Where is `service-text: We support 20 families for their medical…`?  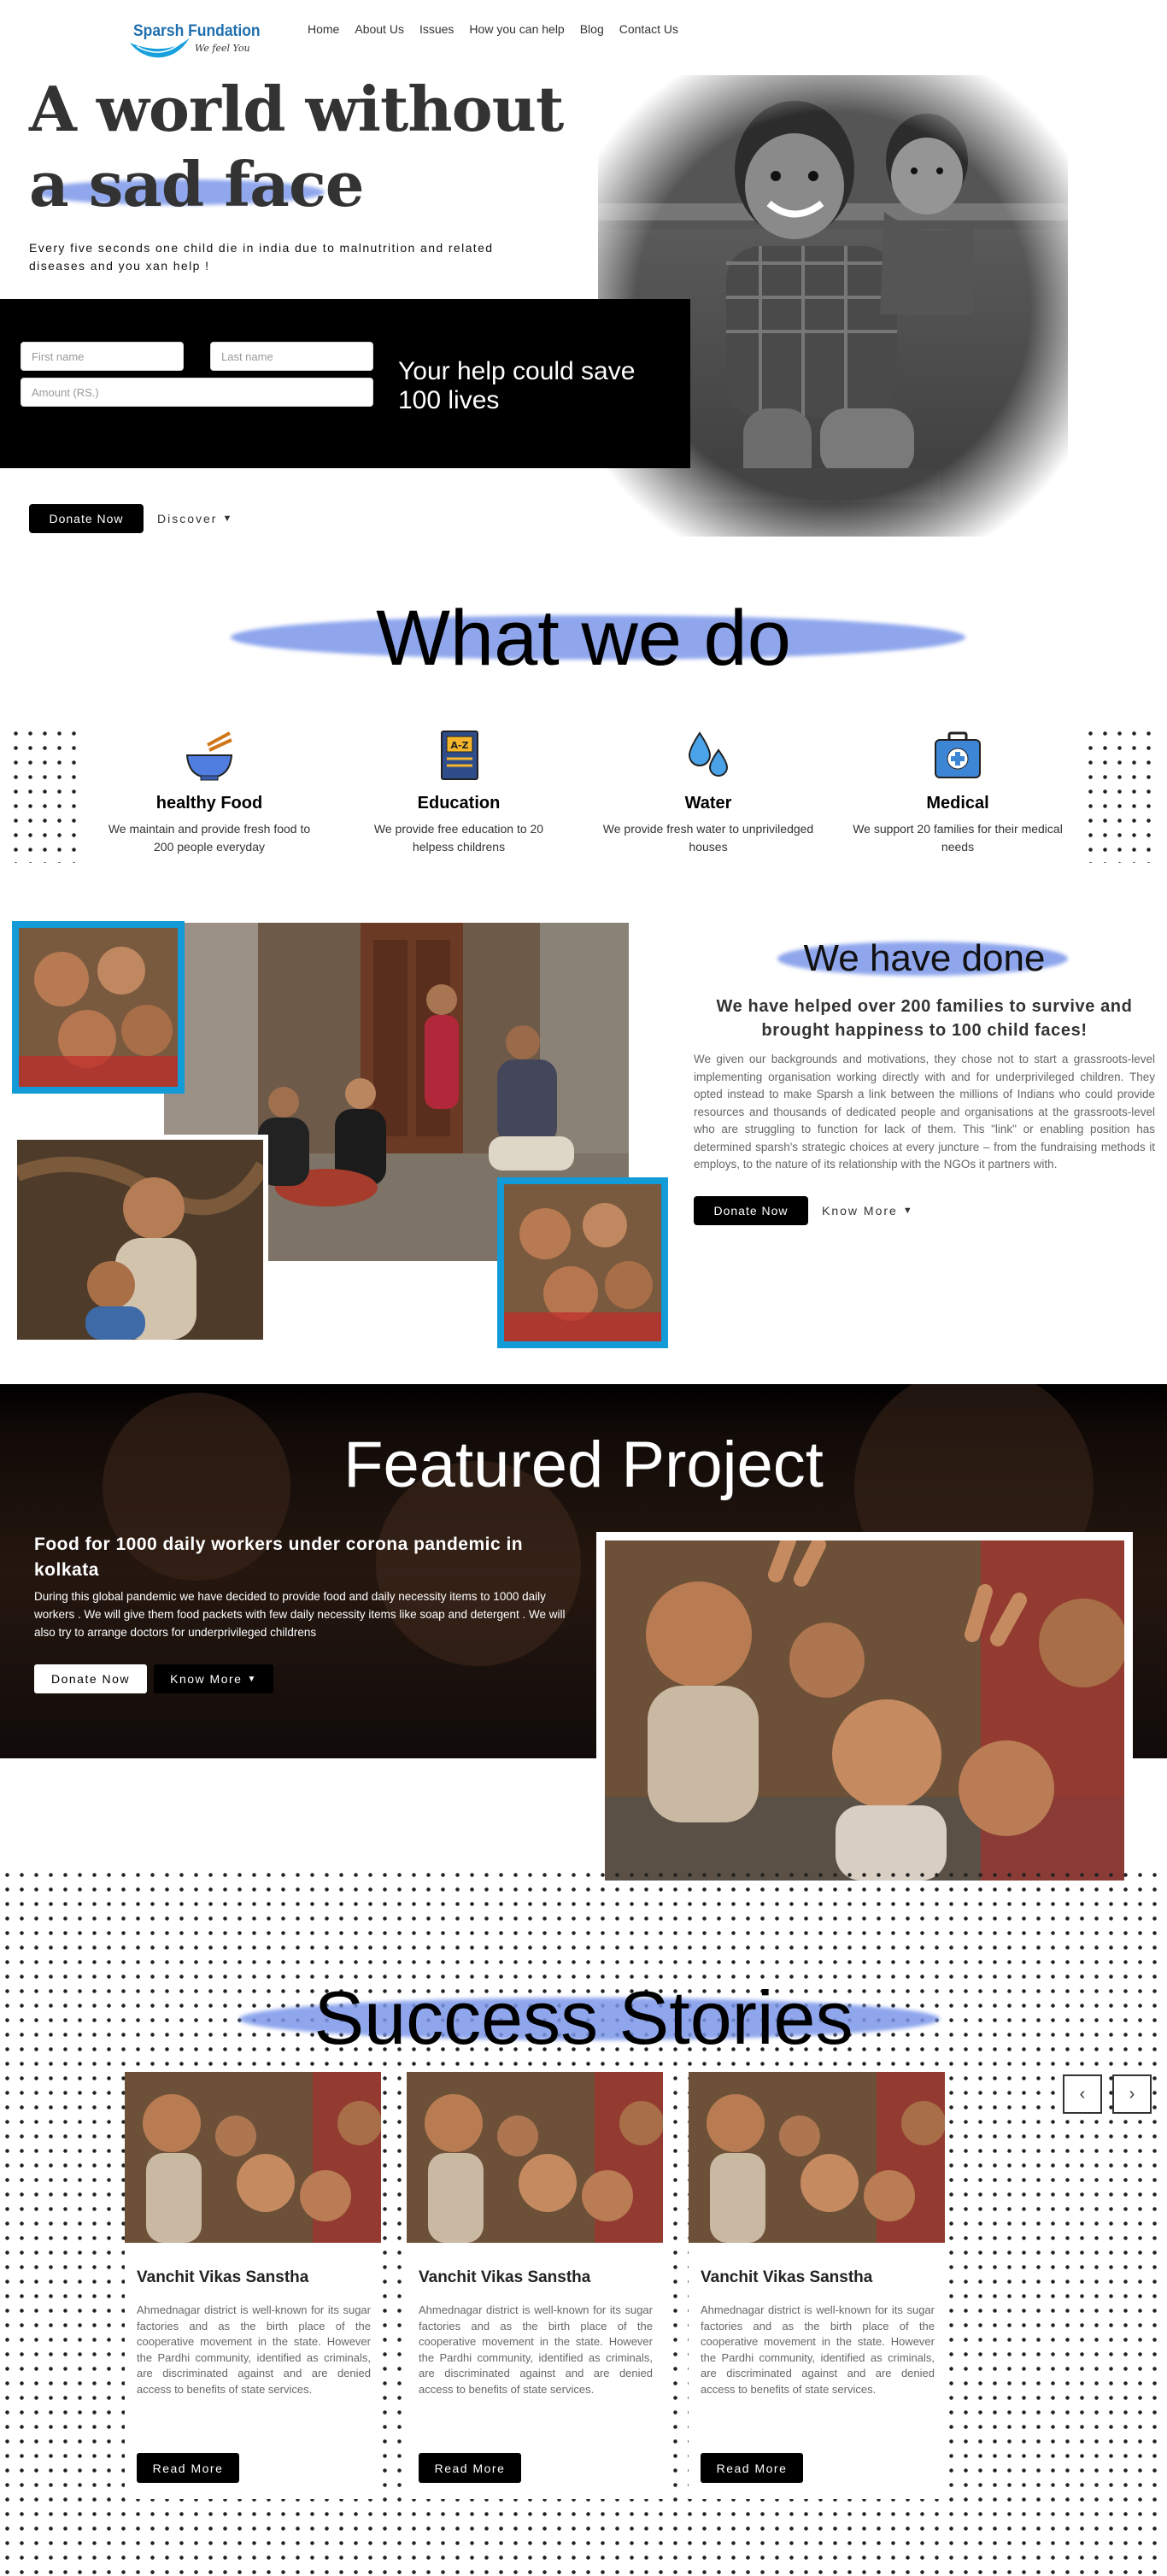
service-text: We support 20 families for their medical… is located at coordinates (958, 838).